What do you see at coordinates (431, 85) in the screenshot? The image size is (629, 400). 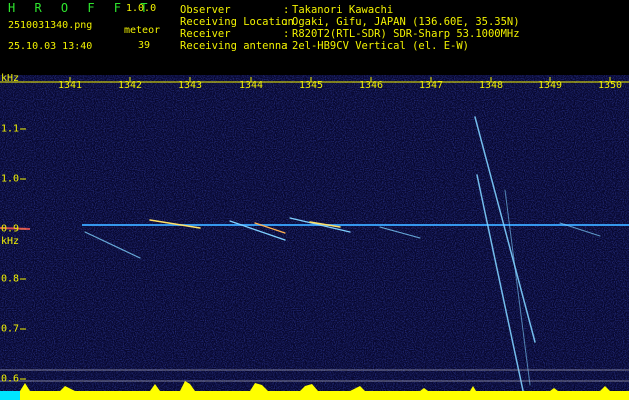 I see `x-tick-1347: 1347` at bounding box center [431, 85].